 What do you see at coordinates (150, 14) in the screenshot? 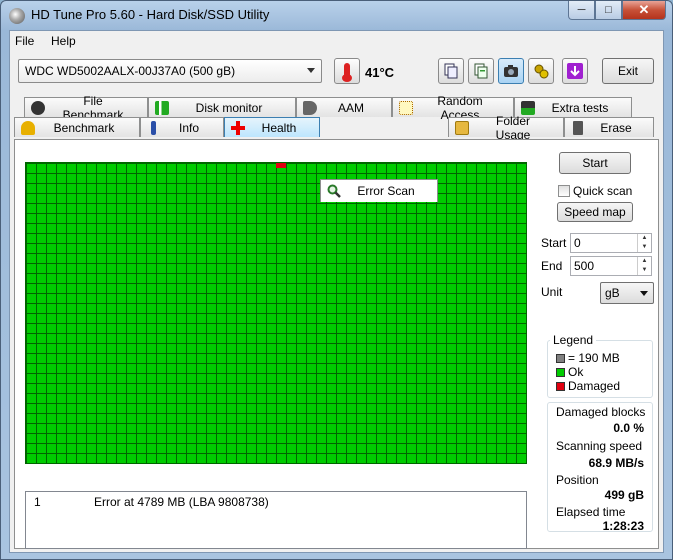
I see `window-title: HD Tune Pro 5.60 - Hard Disk/SSD Utility` at bounding box center [150, 14].